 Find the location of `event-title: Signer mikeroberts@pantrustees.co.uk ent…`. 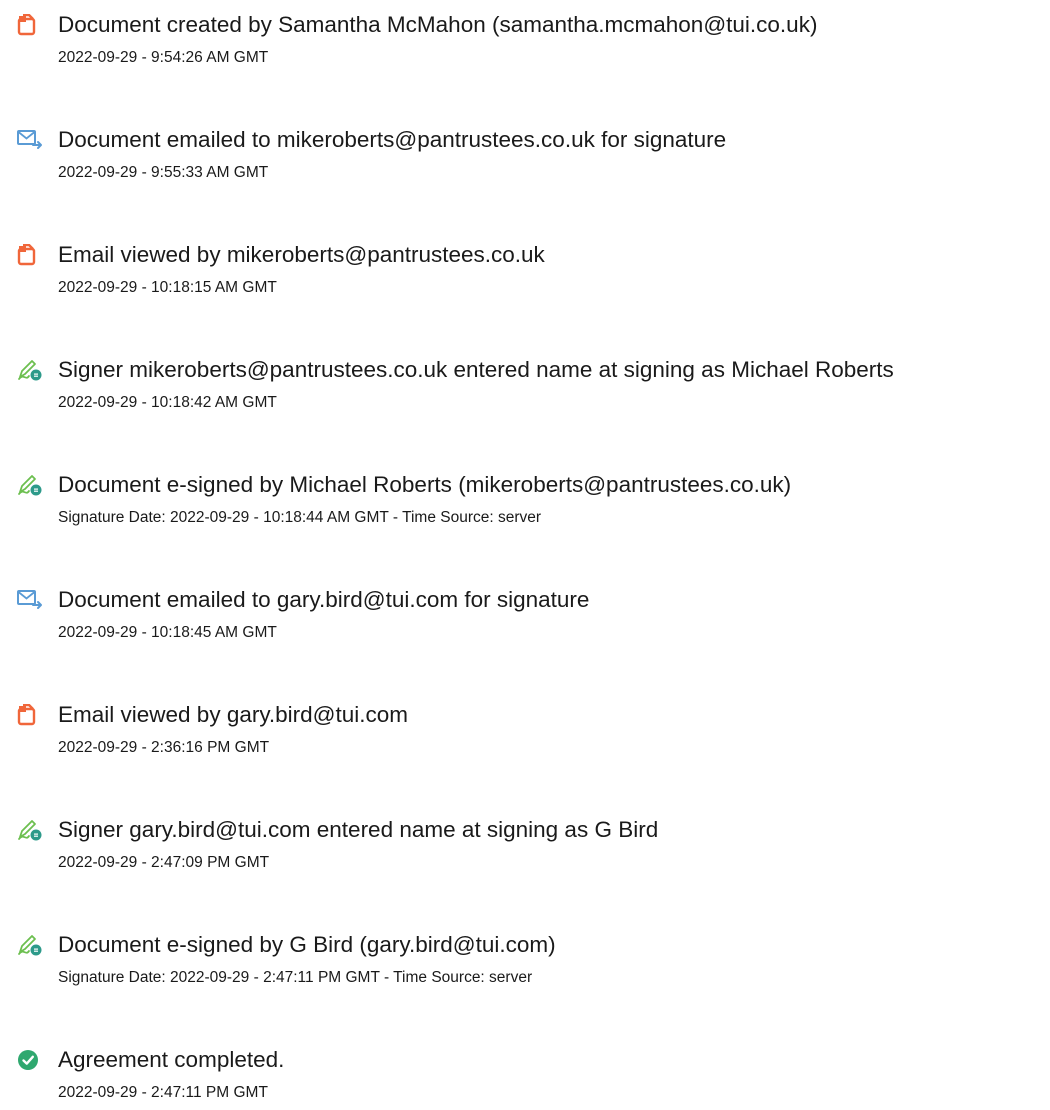

event-title: Signer mikeroberts@pantrustees.co.uk ent… is located at coordinates (476, 369).